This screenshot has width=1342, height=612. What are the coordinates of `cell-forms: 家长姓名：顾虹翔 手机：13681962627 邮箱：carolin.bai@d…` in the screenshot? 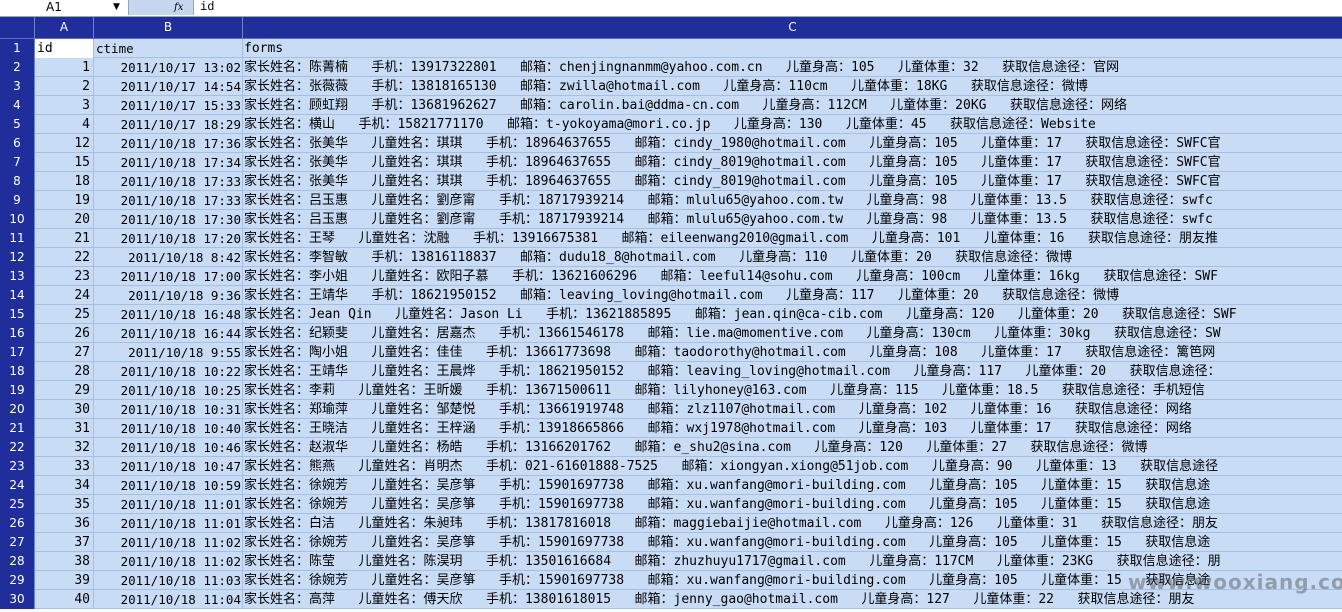 It's located at (792, 105).